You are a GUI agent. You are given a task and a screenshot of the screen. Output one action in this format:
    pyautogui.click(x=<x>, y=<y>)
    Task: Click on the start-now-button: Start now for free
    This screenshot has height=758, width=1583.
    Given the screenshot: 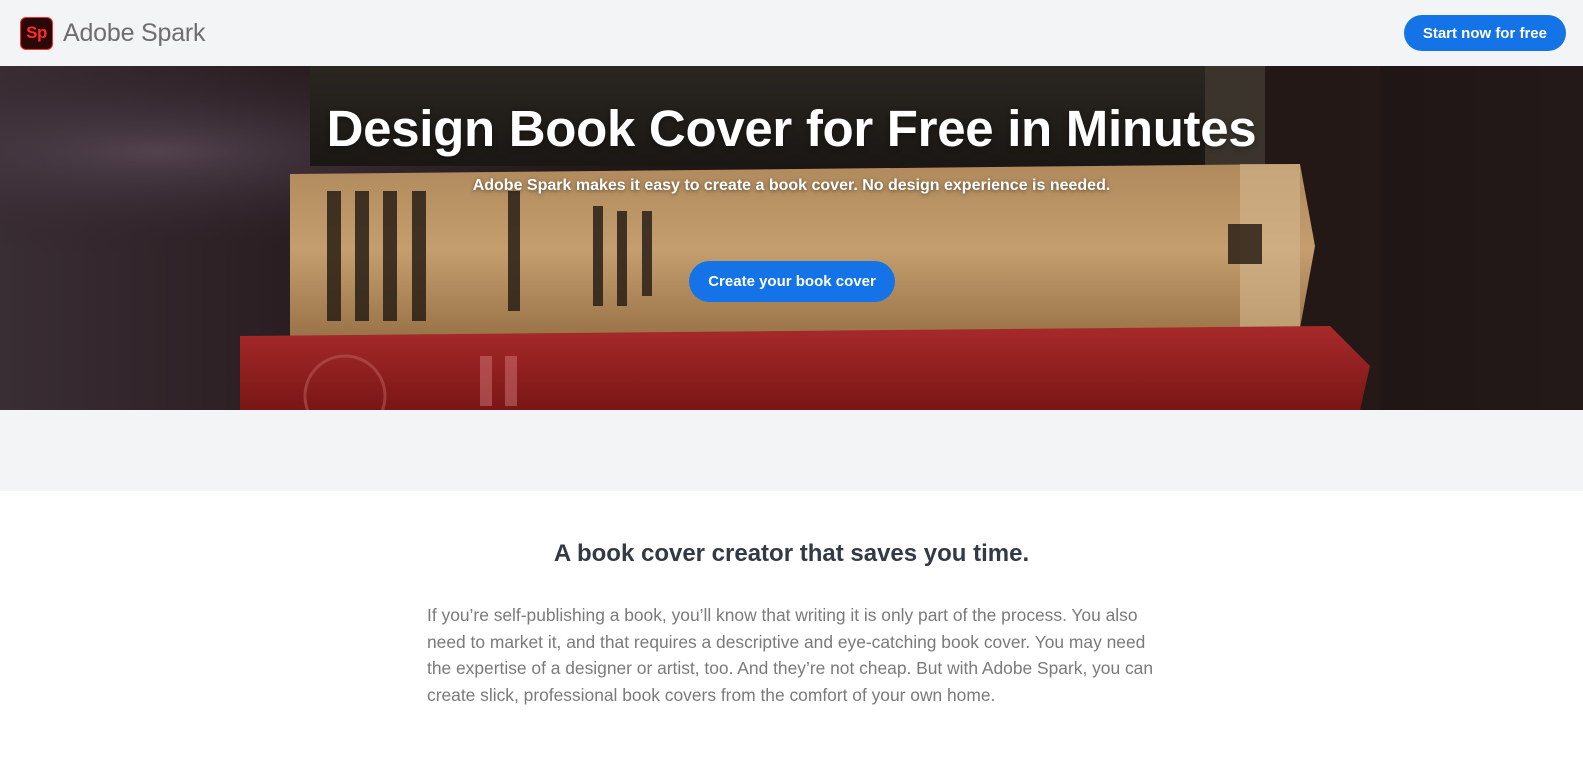 What is the action you would take?
    pyautogui.click(x=1484, y=33)
    